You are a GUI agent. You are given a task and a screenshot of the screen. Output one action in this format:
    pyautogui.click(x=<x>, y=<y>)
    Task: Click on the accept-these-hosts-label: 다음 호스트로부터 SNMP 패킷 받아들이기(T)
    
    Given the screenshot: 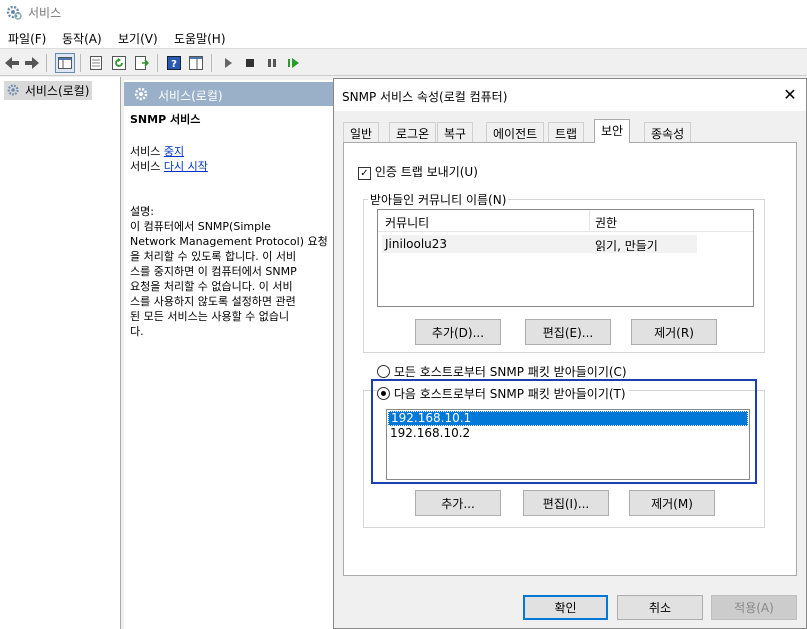 What is the action you would take?
    pyautogui.click(x=509, y=394)
    